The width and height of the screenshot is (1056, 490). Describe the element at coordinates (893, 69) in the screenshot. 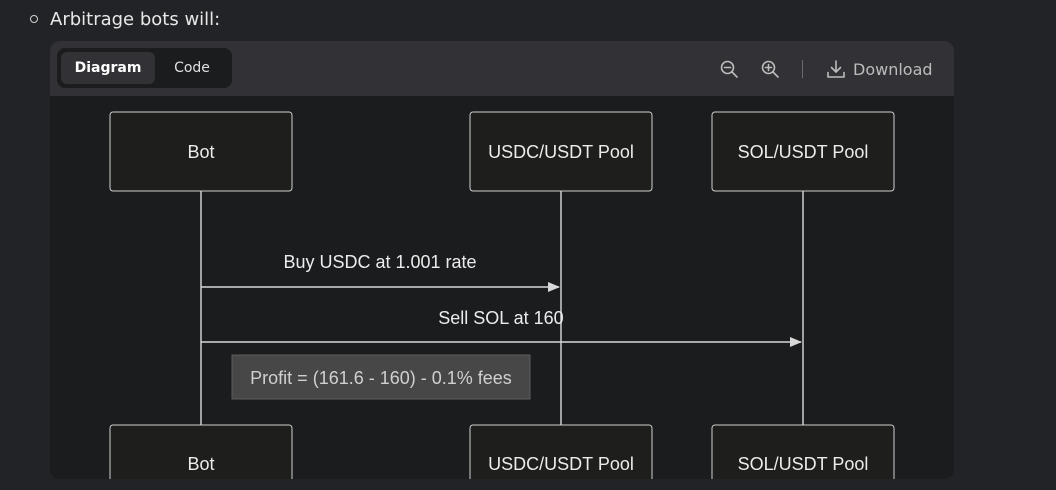

I see `download-label: Download` at that location.